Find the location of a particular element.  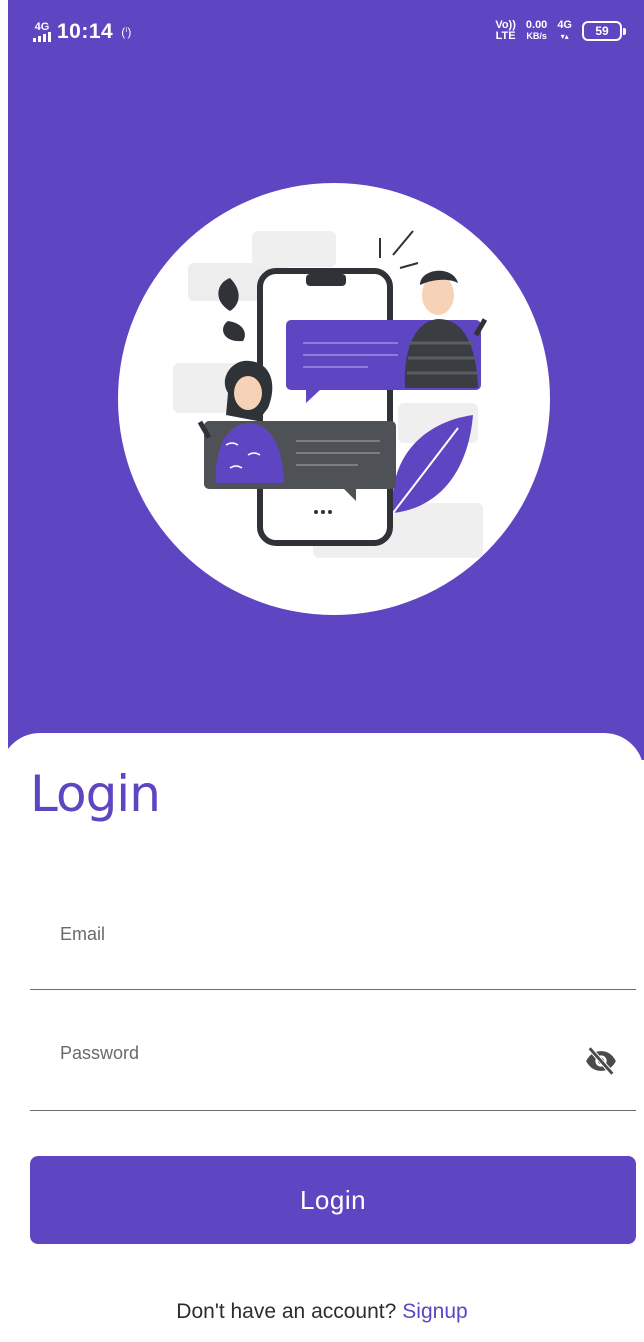

network-type-right: 4G ▾▴ is located at coordinates (564, 30).